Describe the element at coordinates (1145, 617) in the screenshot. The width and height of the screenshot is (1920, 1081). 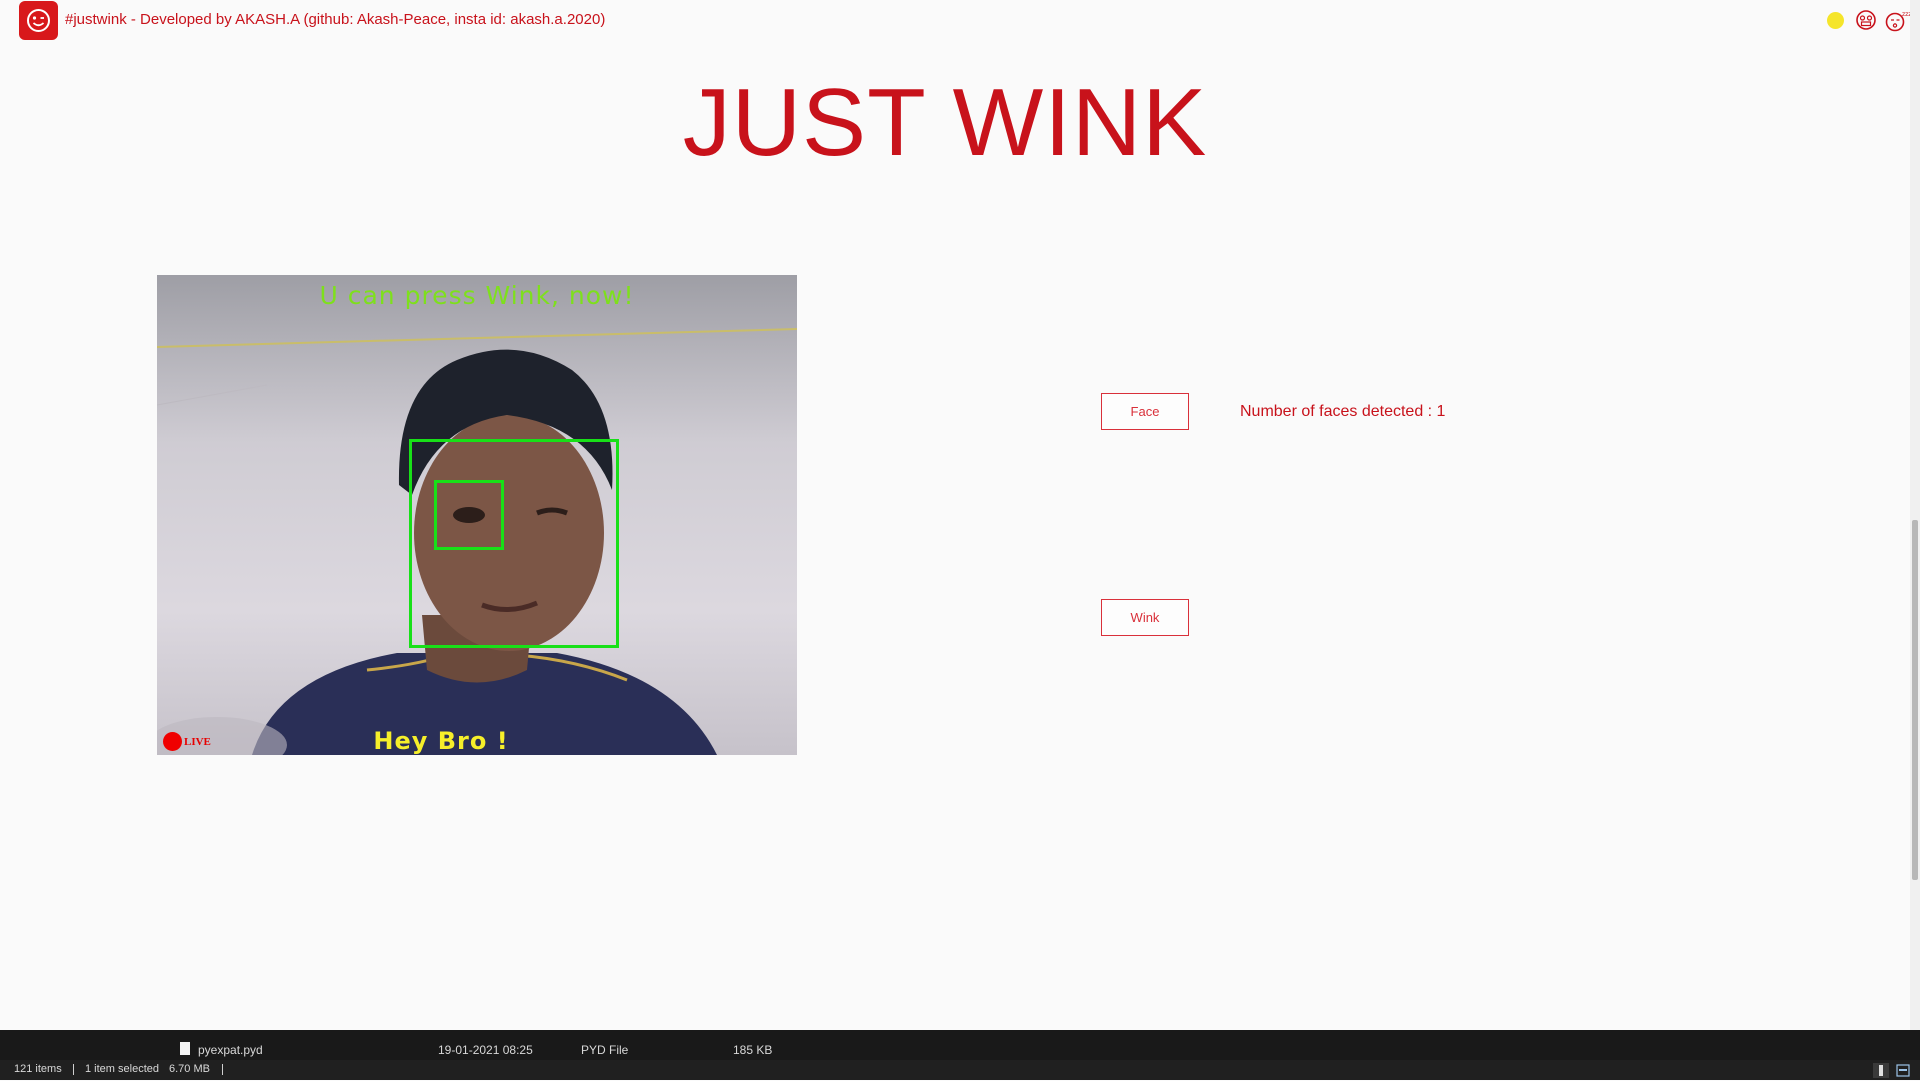
I see `wink-button: Wink` at that location.